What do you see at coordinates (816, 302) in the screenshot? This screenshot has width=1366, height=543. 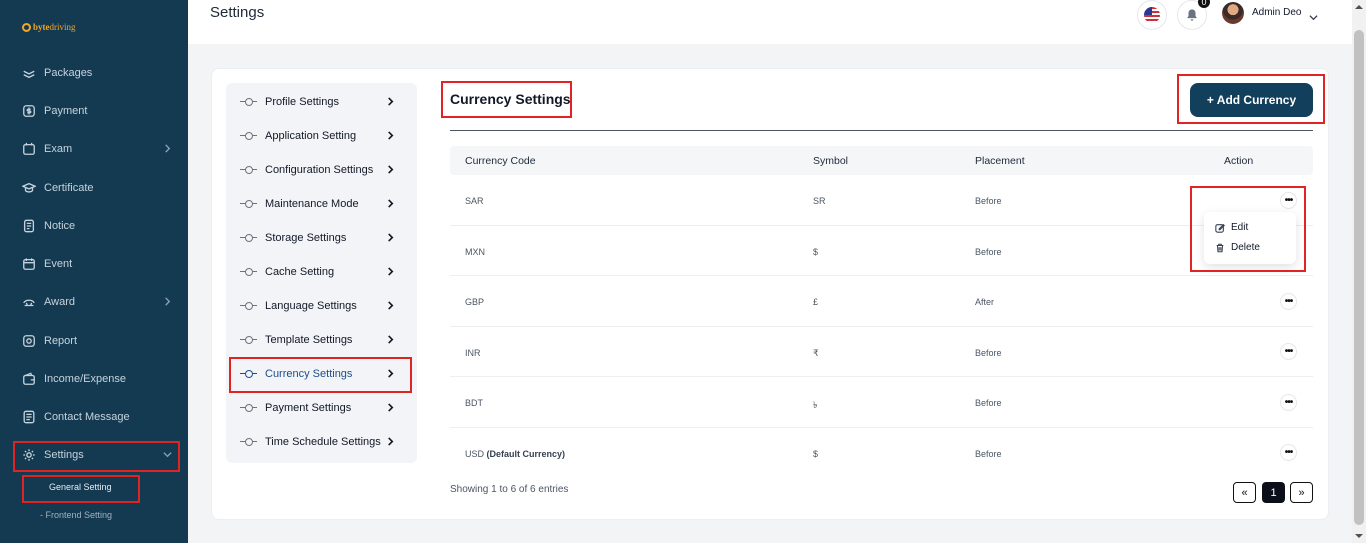 I see `cell-symbol: £` at bounding box center [816, 302].